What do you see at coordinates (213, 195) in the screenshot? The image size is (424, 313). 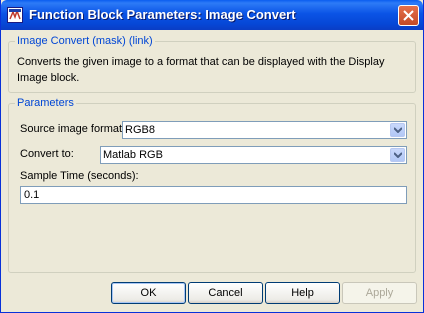 I see `sample-time-input: 0.1` at bounding box center [213, 195].